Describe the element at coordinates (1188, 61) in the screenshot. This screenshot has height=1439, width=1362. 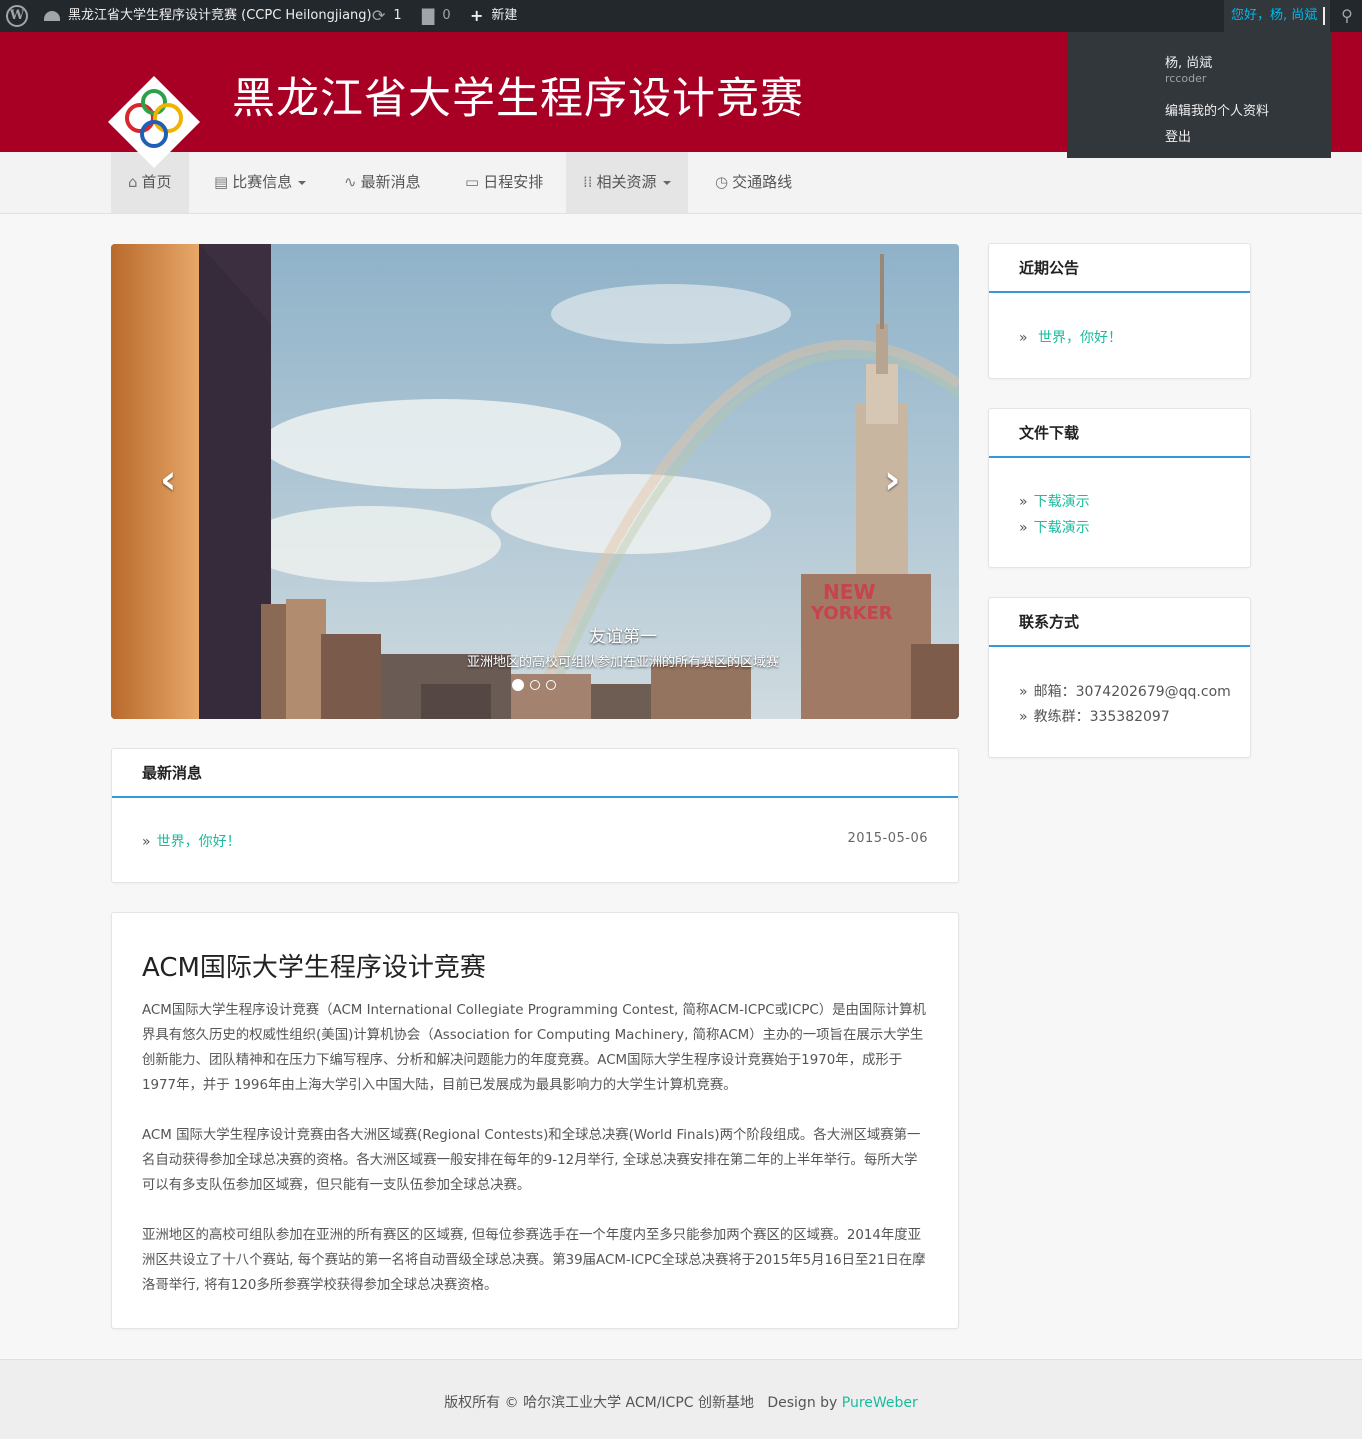
I see `account-display-name: 杨, 尚斌` at that location.